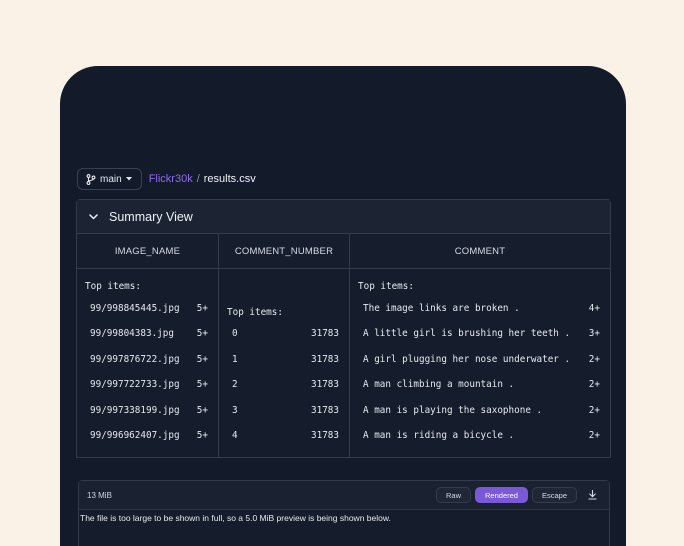 The width and height of the screenshot is (684, 546). I want to click on list-item: The image links are broken . 4+, so click(481, 308).